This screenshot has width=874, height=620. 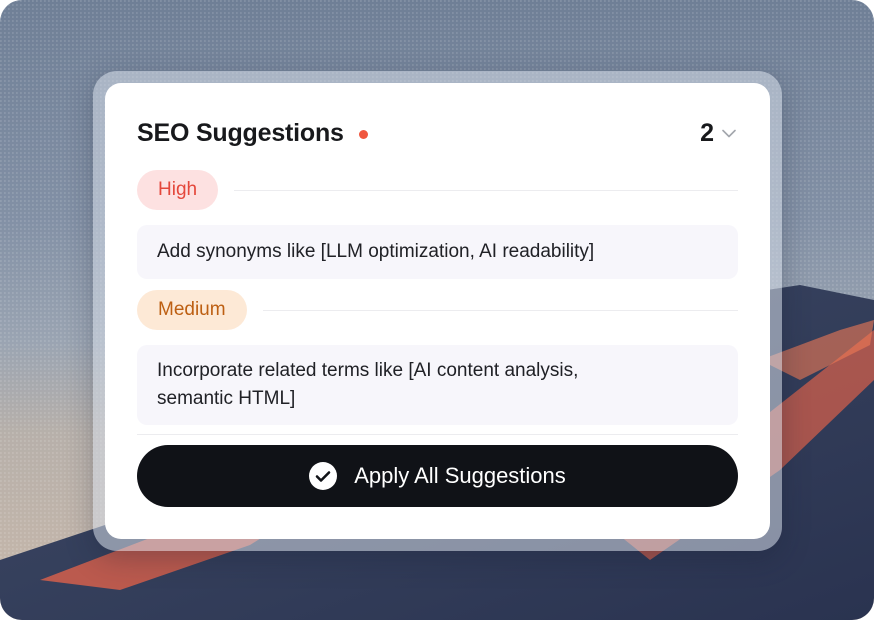 What do you see at coordinates (240, 132) in the screenshot?
I see `panel-title: SEO Suggestions` at bounding box center [240, 132].